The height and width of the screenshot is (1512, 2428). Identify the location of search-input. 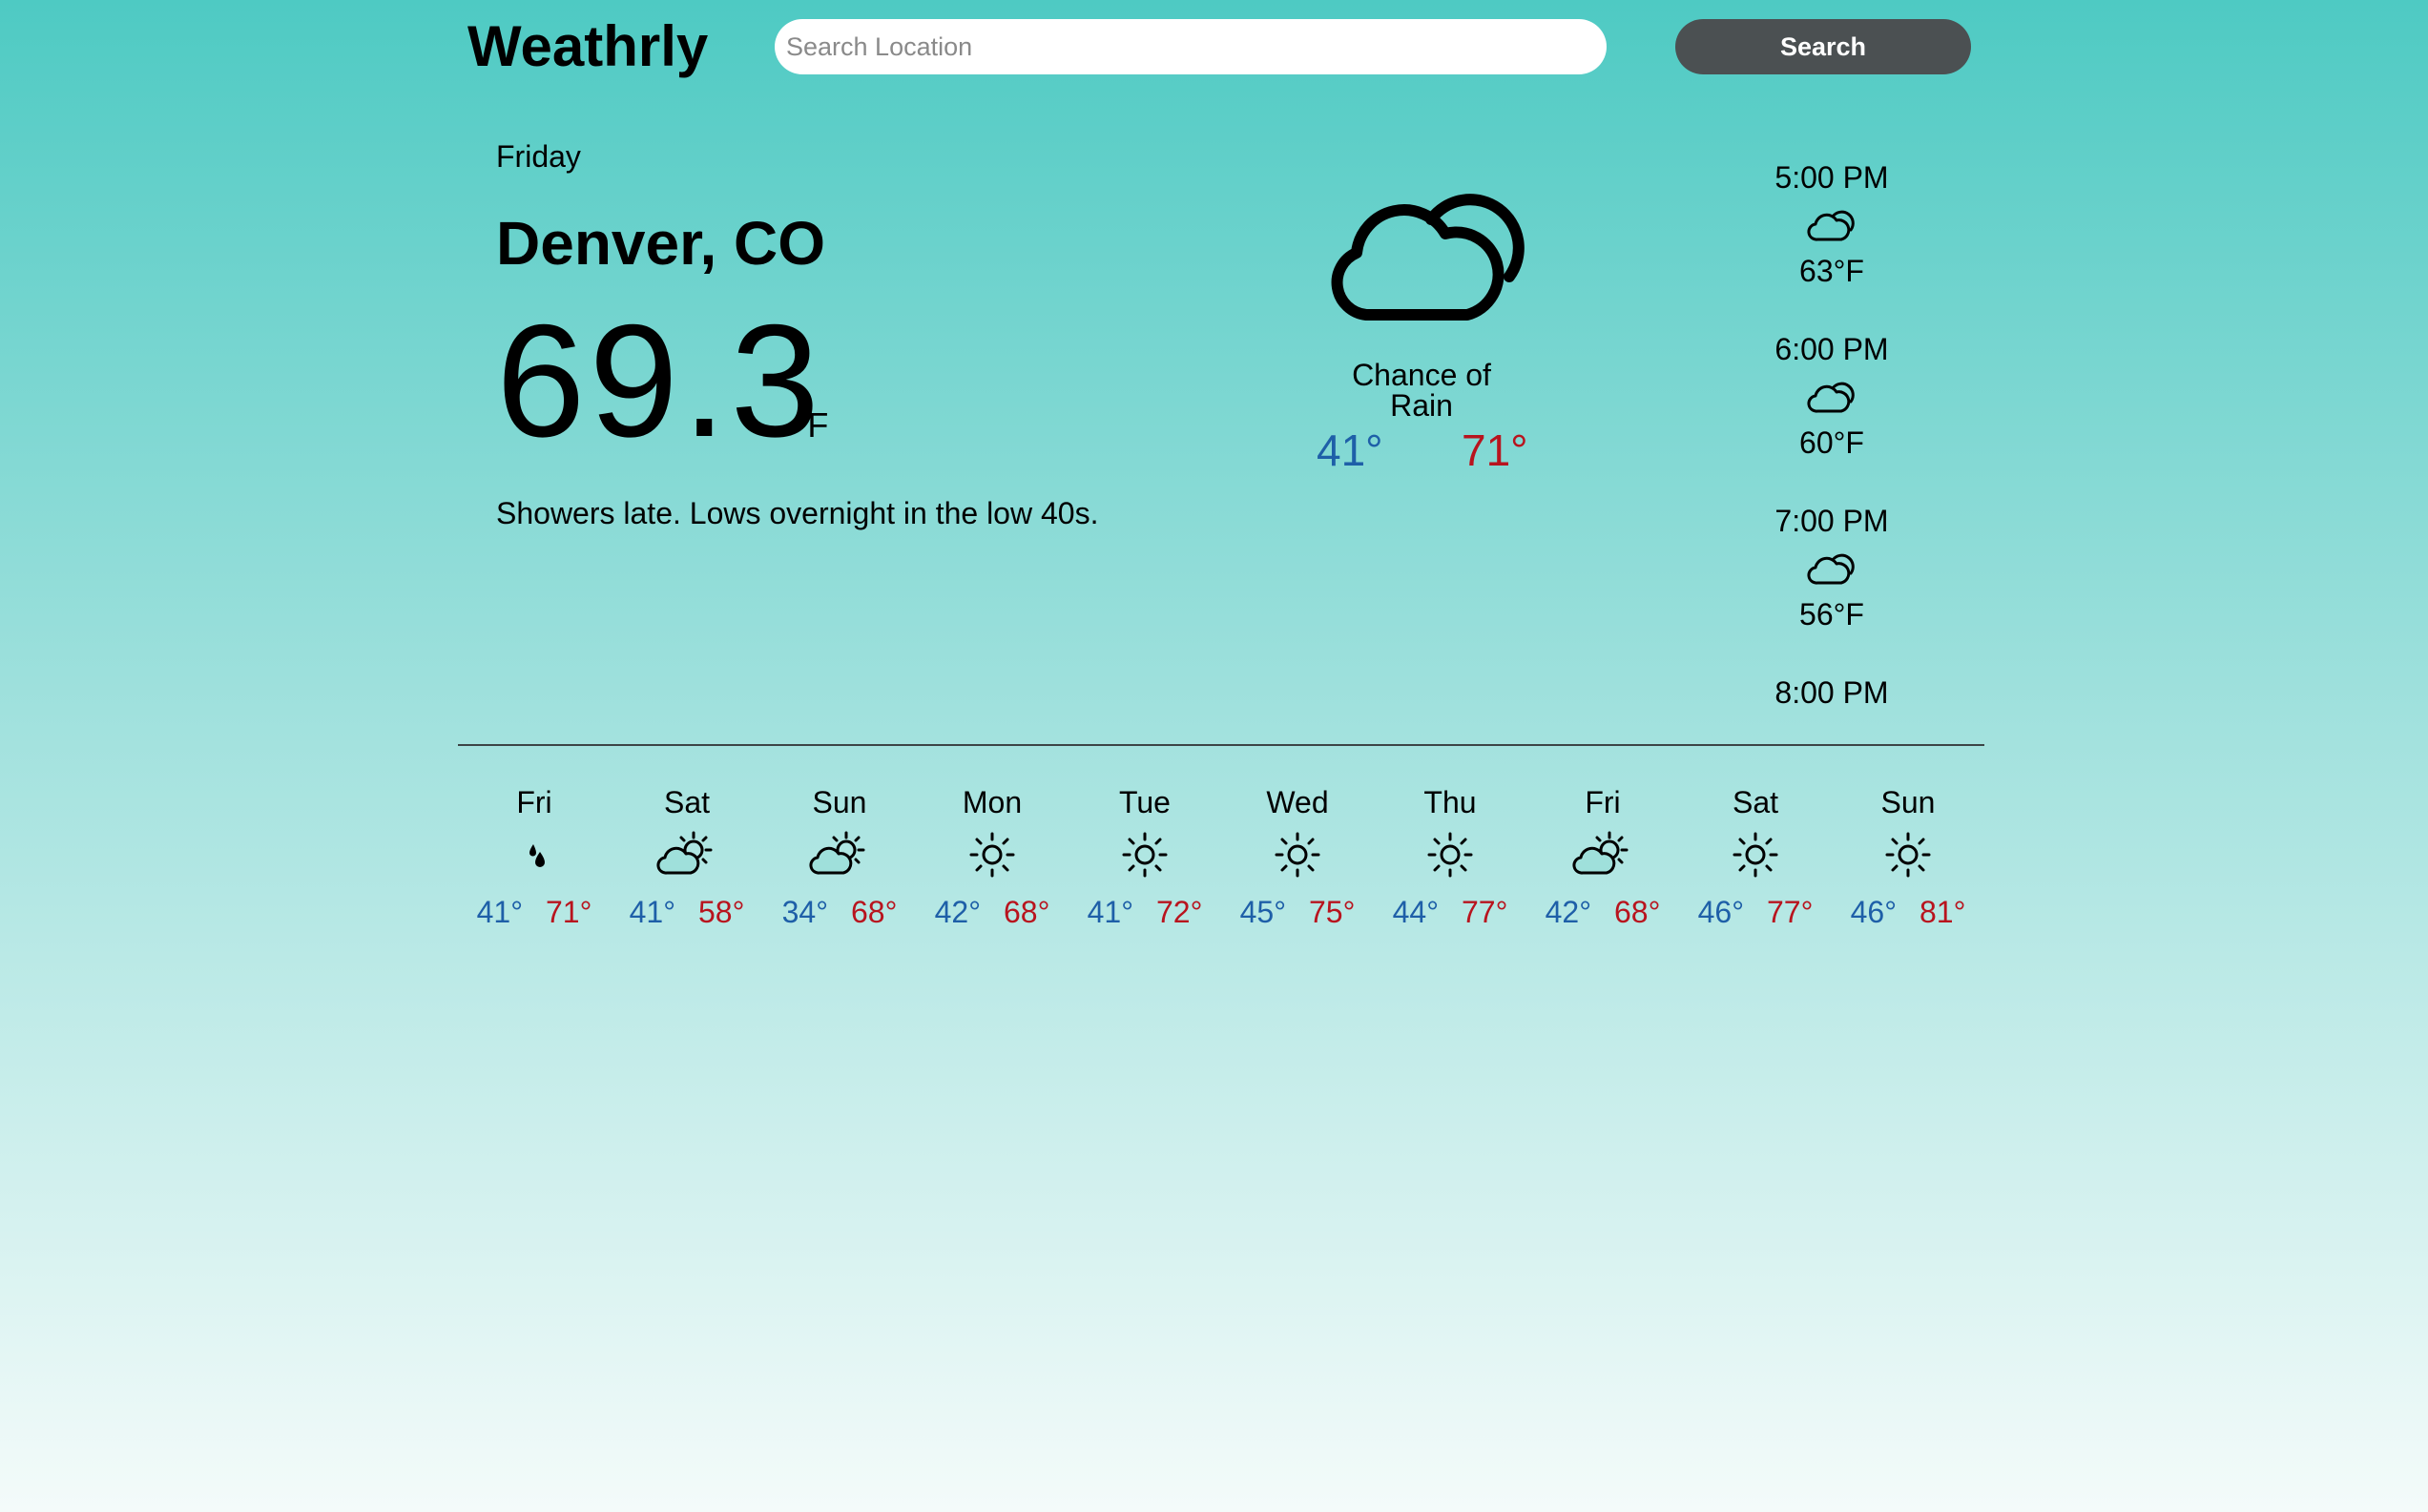
(1191, 46).